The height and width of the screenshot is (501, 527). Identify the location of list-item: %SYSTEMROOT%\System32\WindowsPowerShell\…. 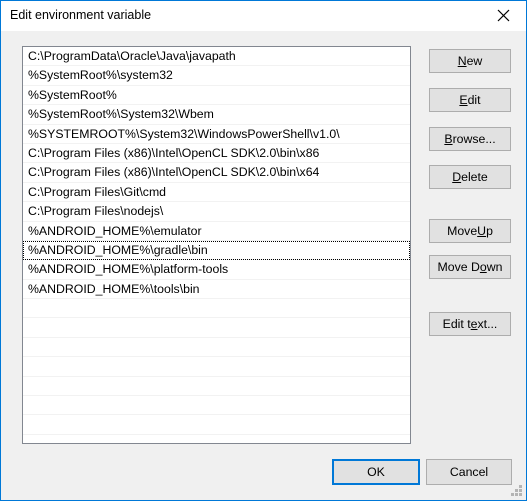
(216, 134).